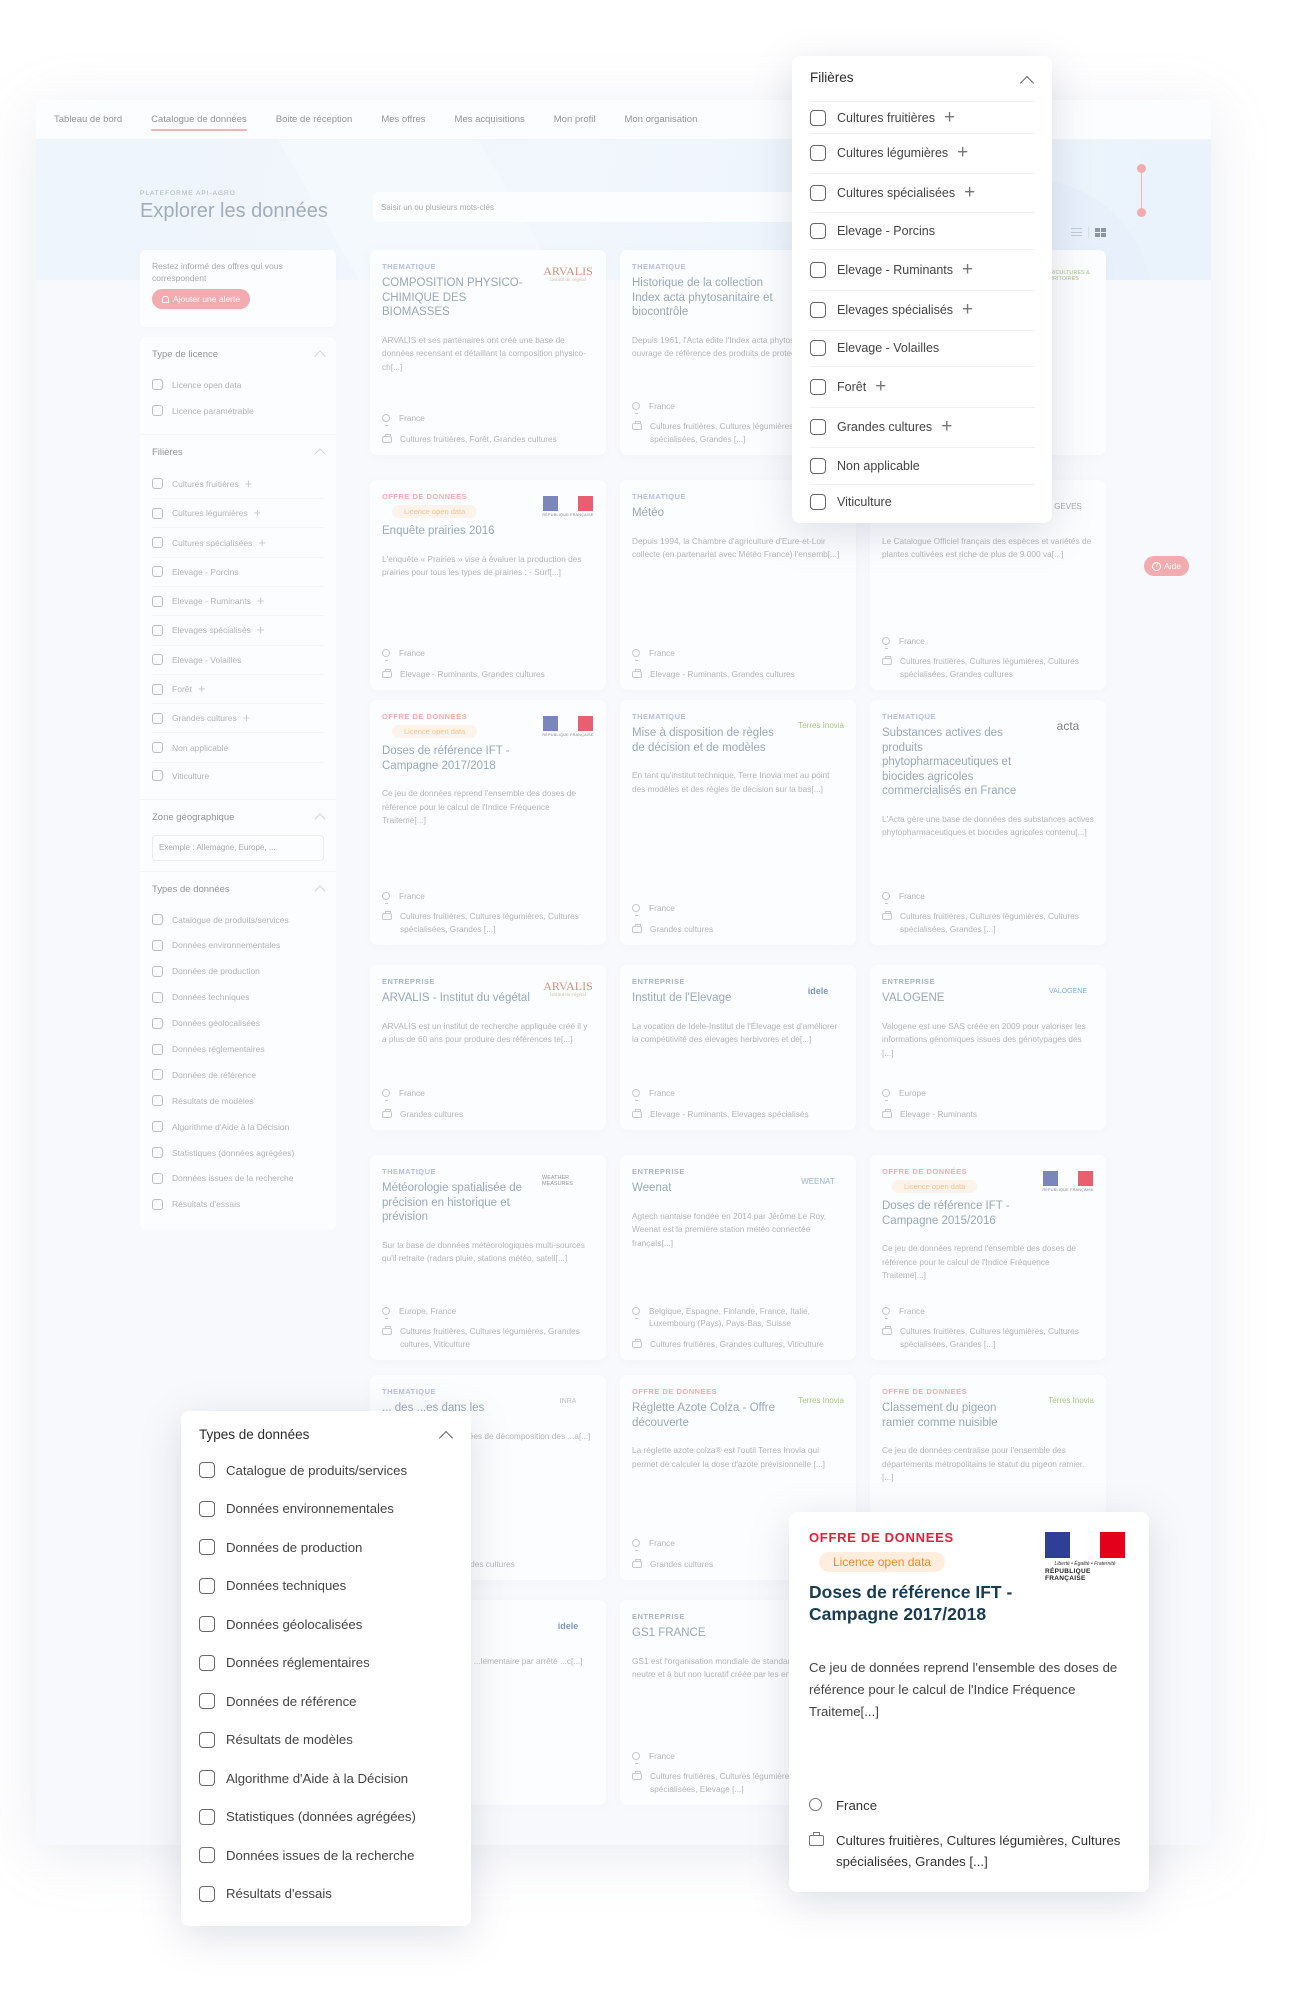  Describe the element at coordinates (238, 920) in the screenshot. I see `filter-option: Catalogue de produits/services` at that location.